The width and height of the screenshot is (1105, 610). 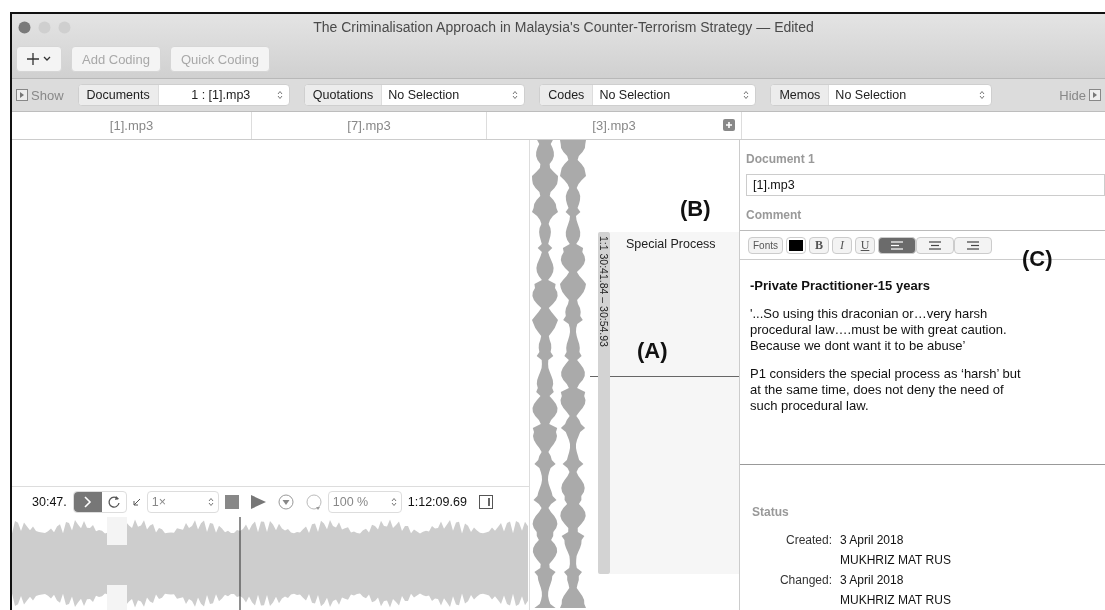 What do you see at coordinates (879, 330) in the screenshot?
I see `comment-paragraph: '...So using this draconian or…very harsh procedural law….must be with great caution. Because we dont want it to be abuse’` at bounding box center [879, 330].